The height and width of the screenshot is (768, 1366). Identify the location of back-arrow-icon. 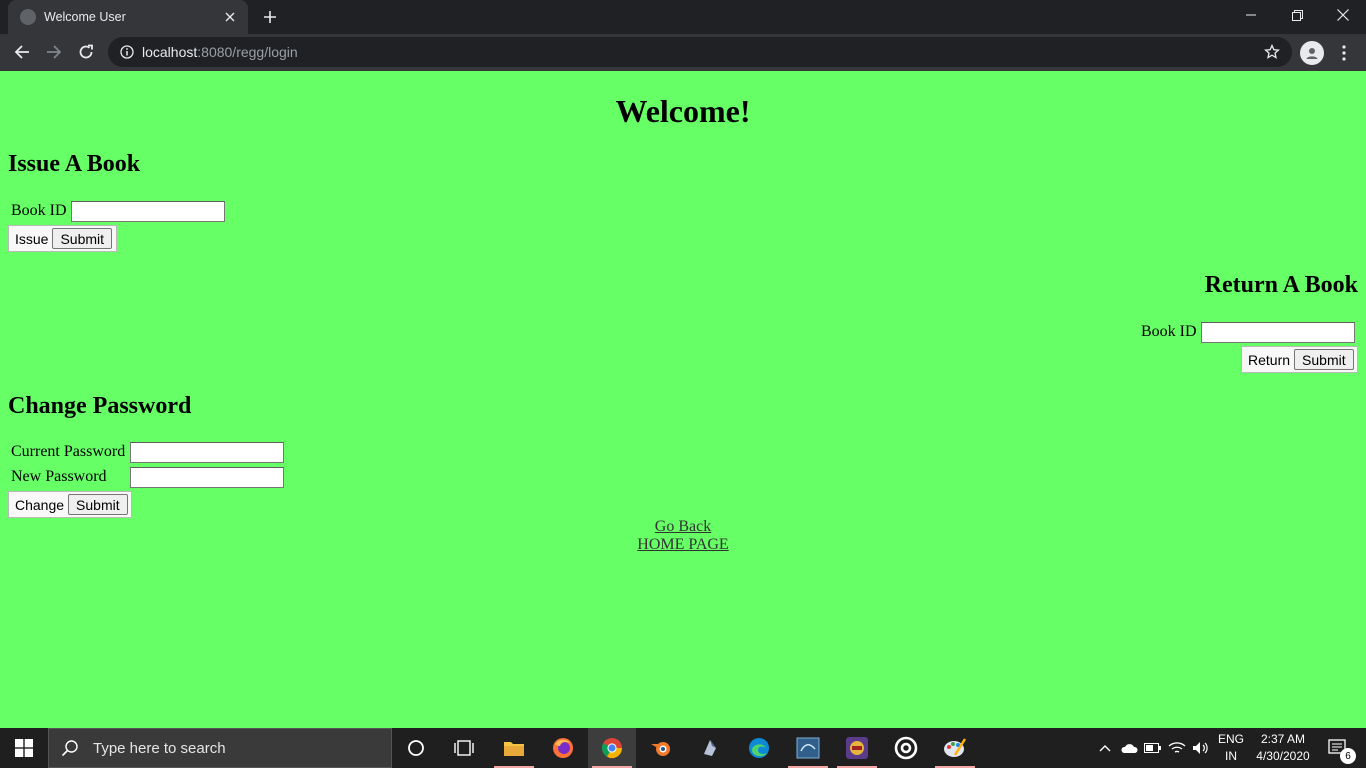
(22, 52).